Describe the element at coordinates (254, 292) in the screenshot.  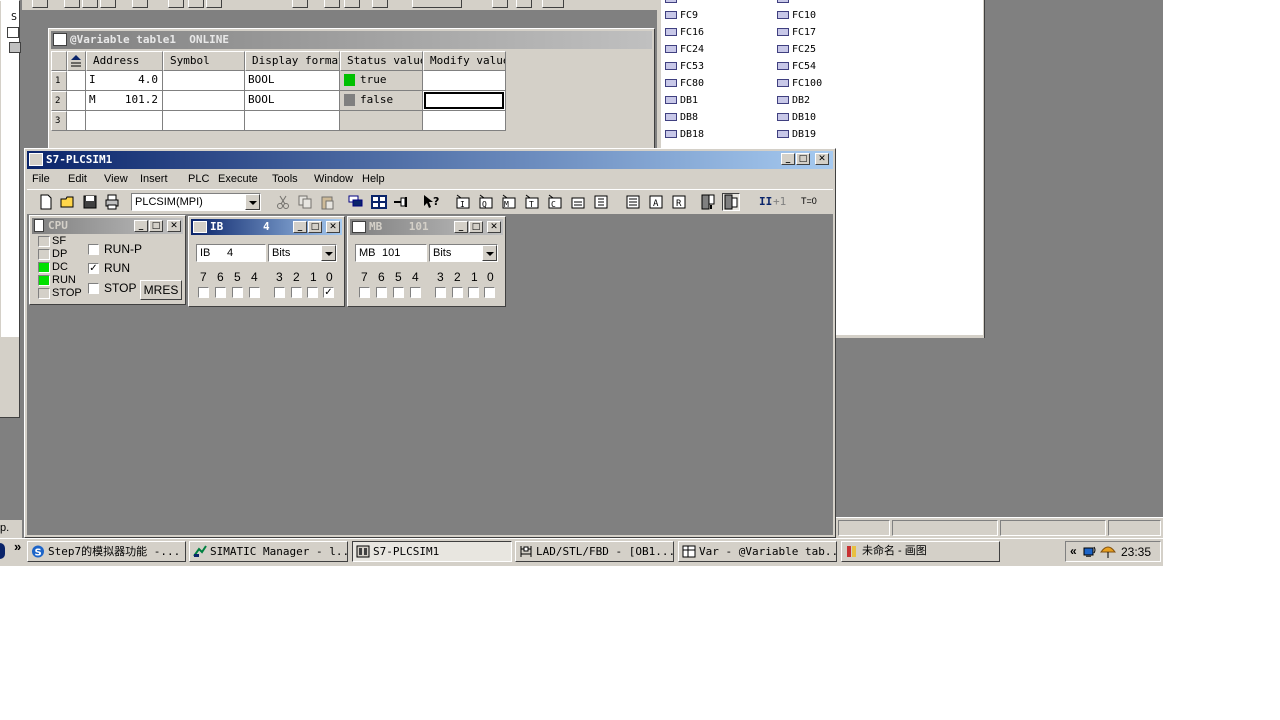
I see `ib-bit-4-checkbox` at that location.